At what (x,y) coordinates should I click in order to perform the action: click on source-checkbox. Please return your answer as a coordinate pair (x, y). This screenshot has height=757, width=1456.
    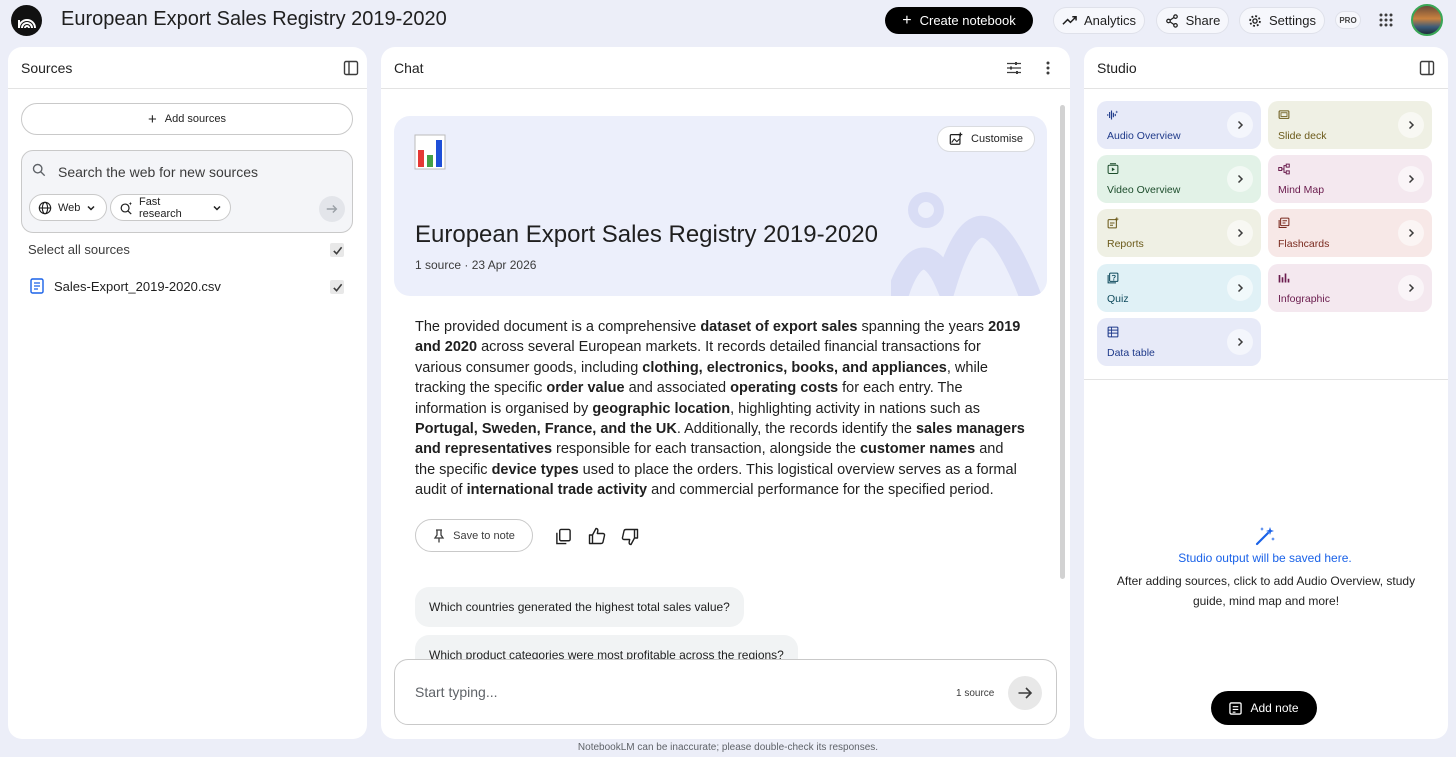
    Looking at the image, I should click on (337, 287).